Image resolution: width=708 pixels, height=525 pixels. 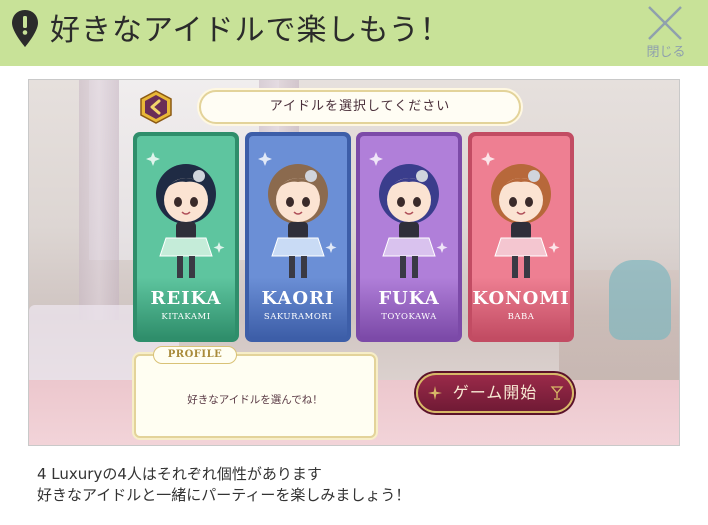 I want to click on close-label: 閉じる, so click(x=666, y=52).